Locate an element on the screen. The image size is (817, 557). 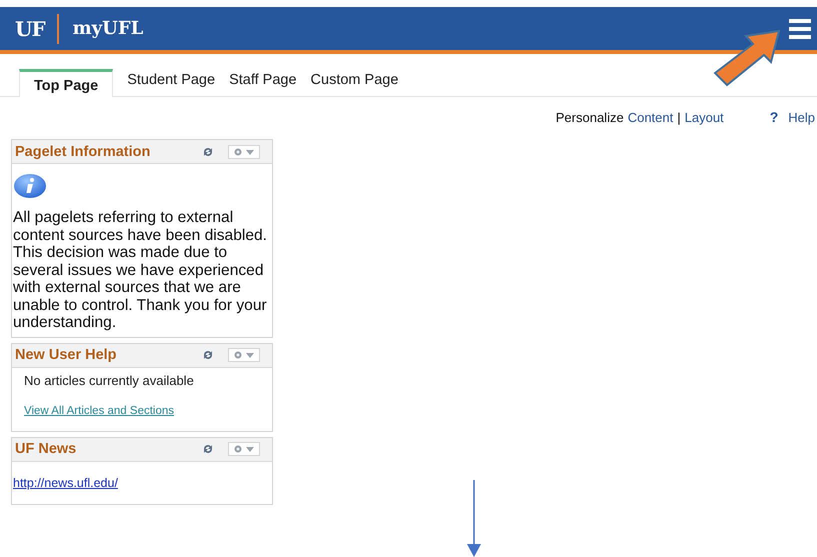
content-link: Content is located at coordinates (651, 117).